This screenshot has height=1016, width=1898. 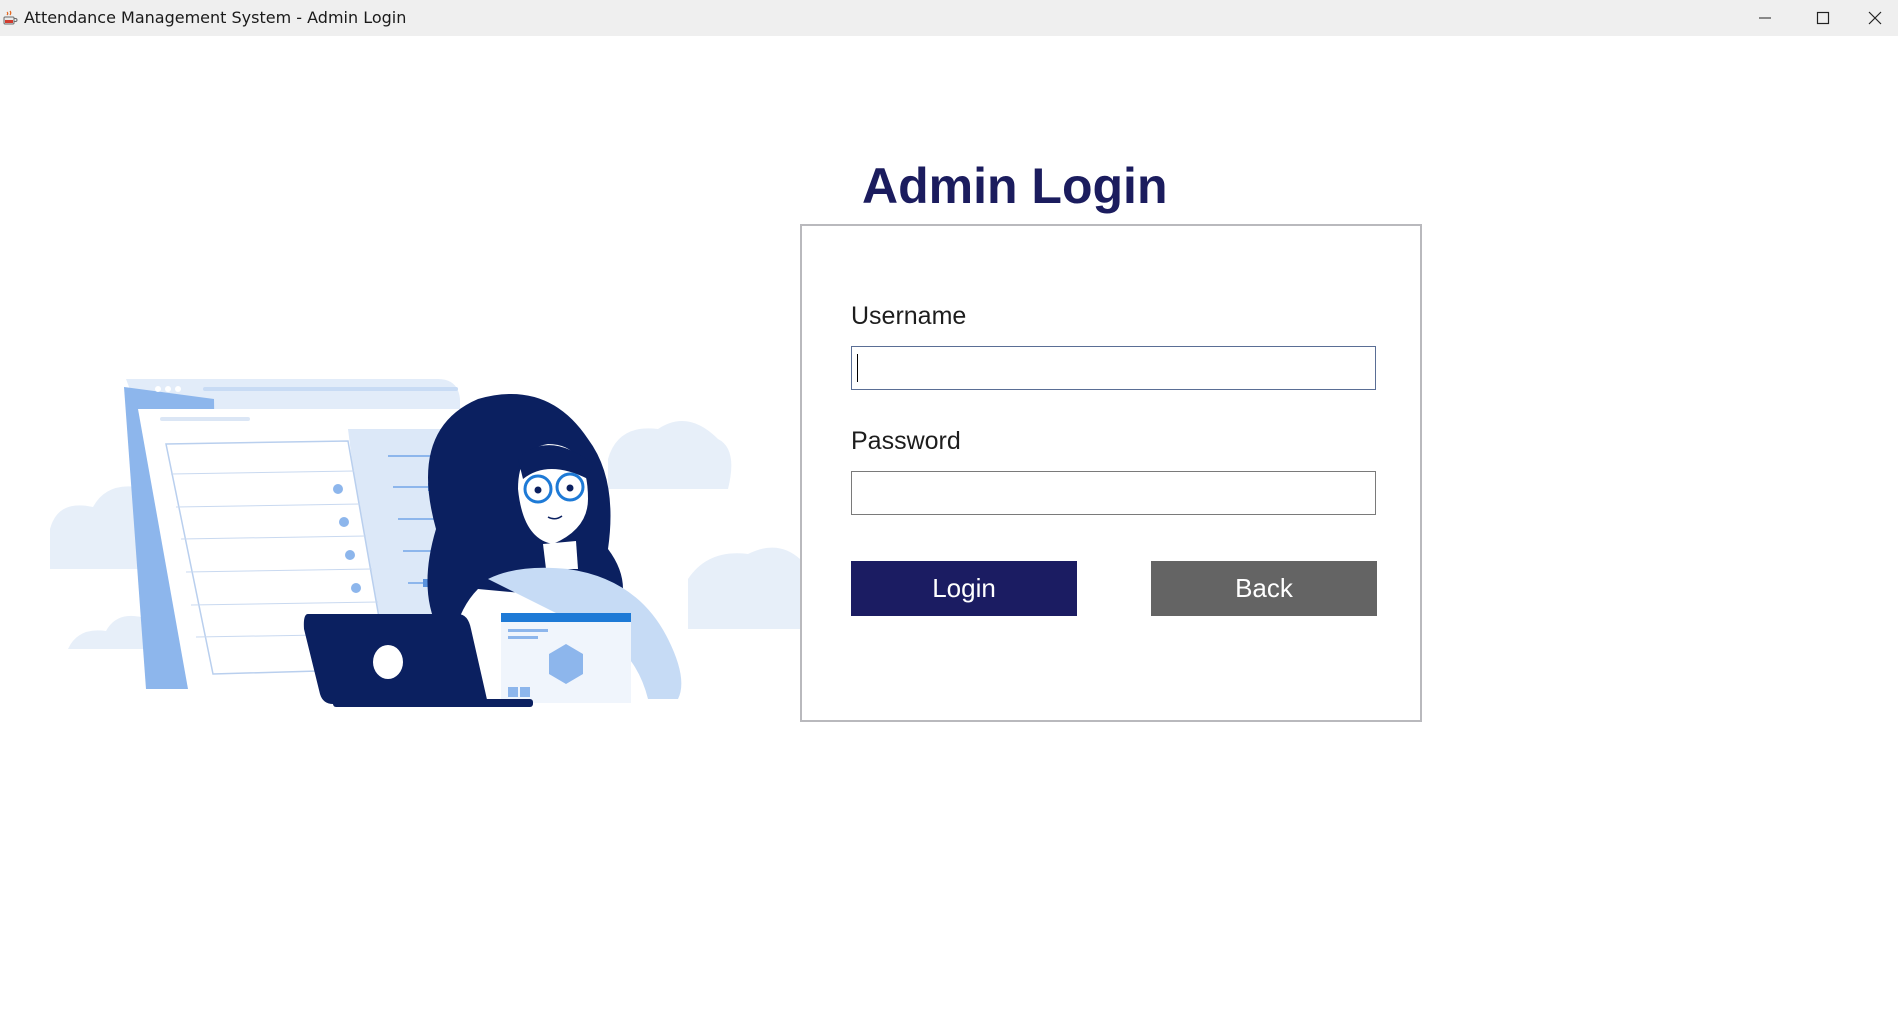 What do you see at coordinates (1113, 368) in the screenshot?
I see `username-field` at bounding box center [1113, 368].